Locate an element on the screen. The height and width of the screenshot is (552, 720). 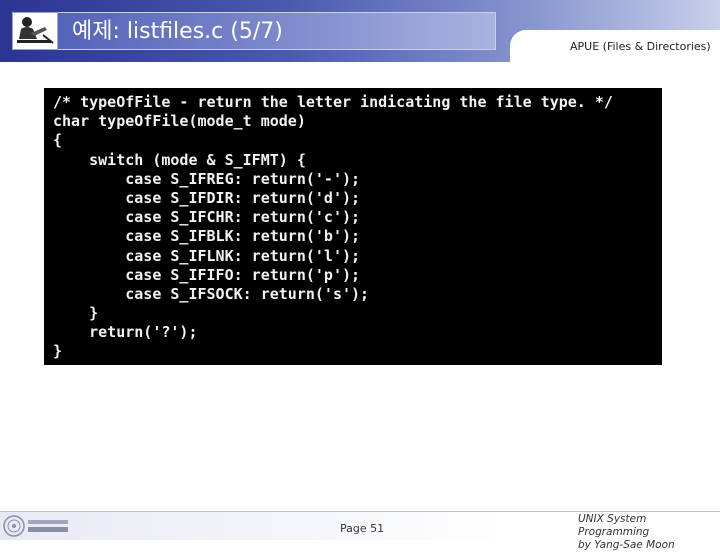
code-line: case S_IFIFO: return('p'); is located at coordinates (207, 274).